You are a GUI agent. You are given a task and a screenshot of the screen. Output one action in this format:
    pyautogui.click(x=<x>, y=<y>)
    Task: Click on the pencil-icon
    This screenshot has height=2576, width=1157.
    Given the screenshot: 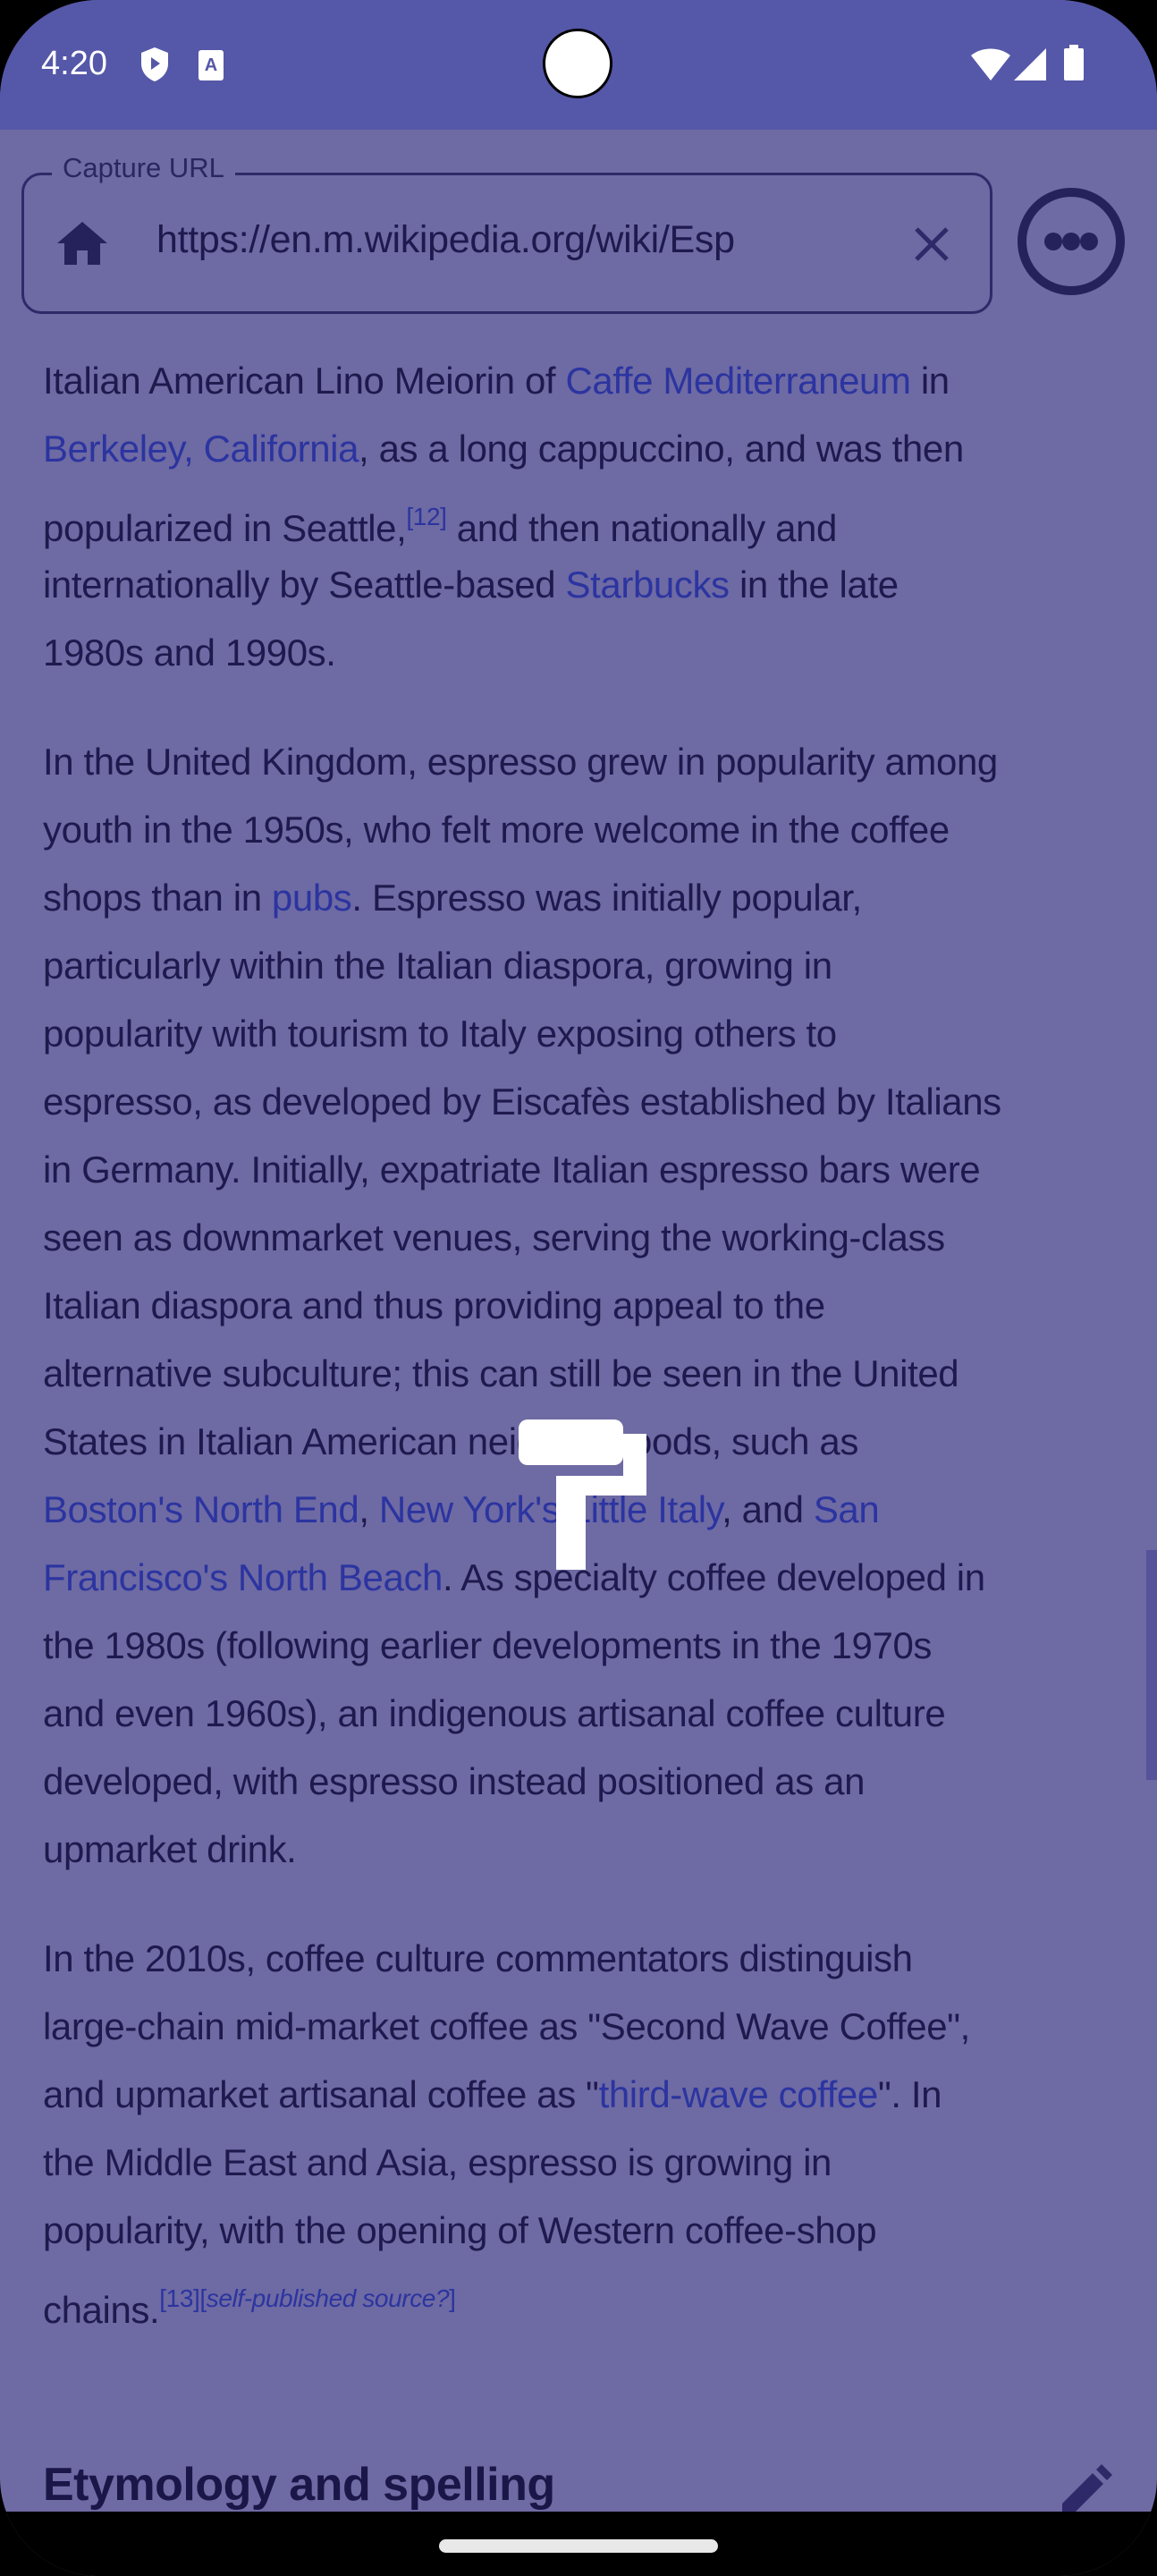 What is the action you would take?
    pyautogui.click(x=1087, y=2489)
    